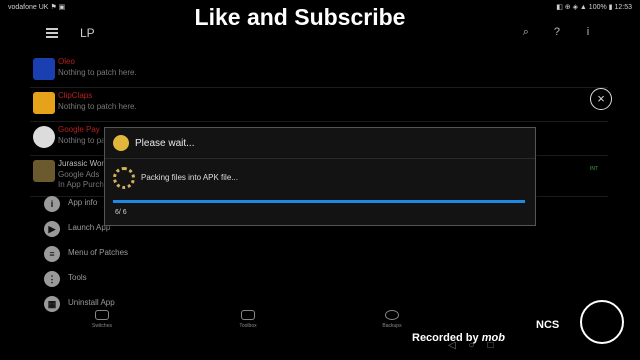 This screenshot has width=640, height=360. What do you see at coordinates (248, 315) in the screenshot?
I see `toolbox-icon` at bounding box center [248, 315].